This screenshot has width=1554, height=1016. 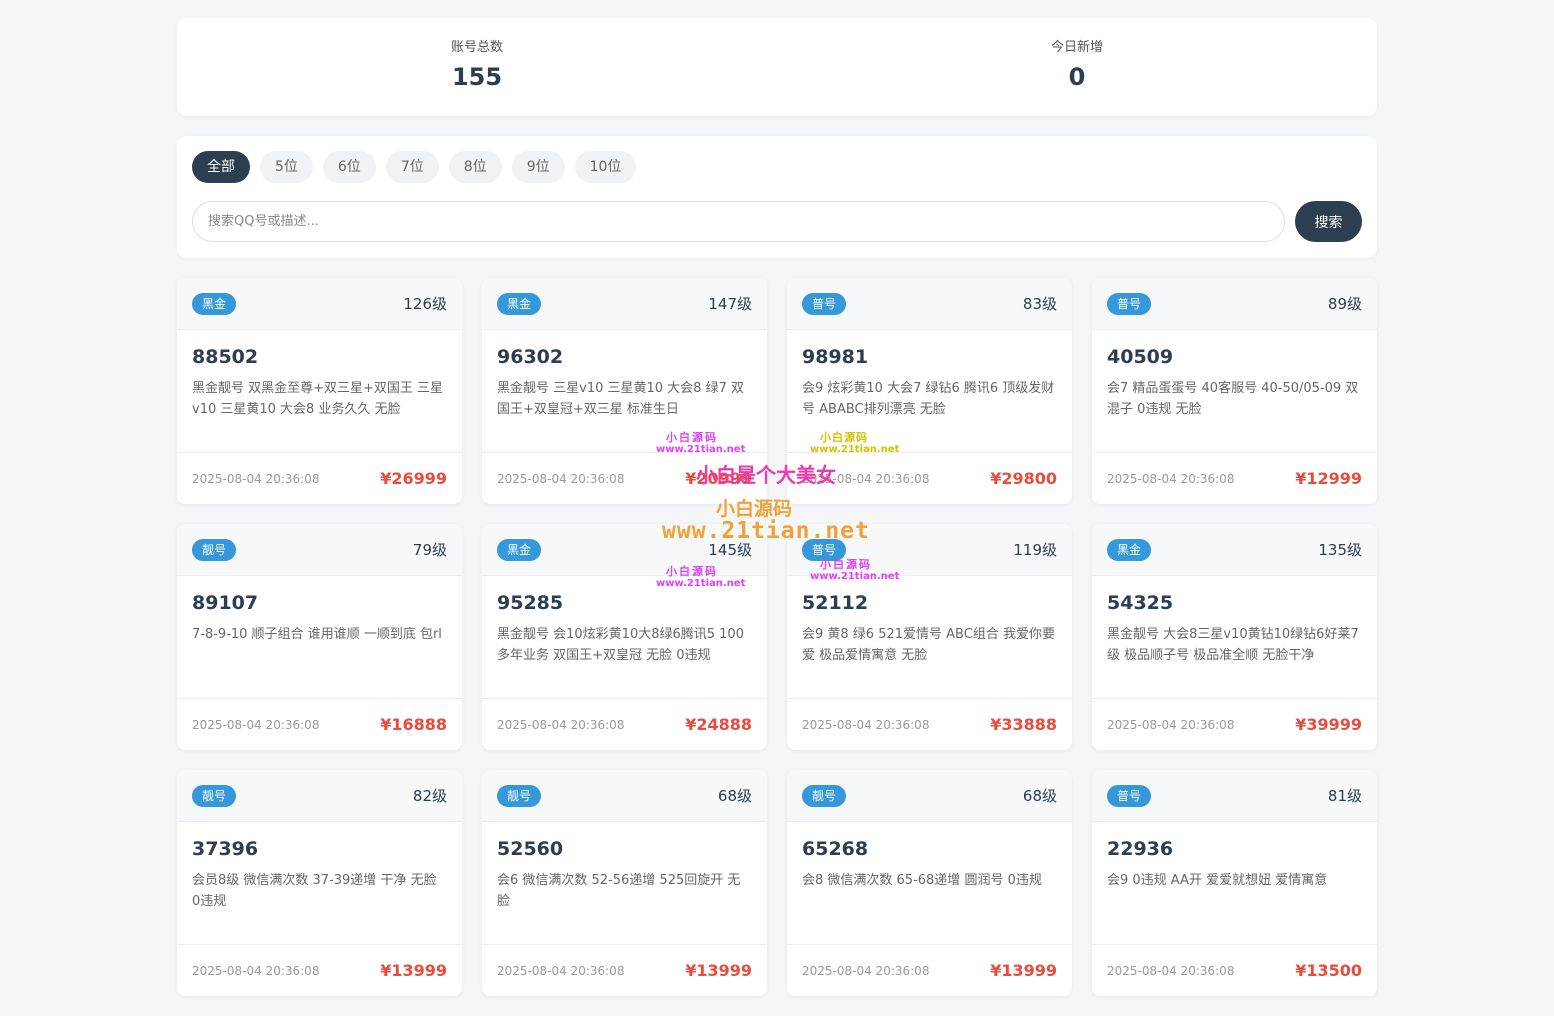 I want to click on account-level: 89级, so click(x=1344, y=304).